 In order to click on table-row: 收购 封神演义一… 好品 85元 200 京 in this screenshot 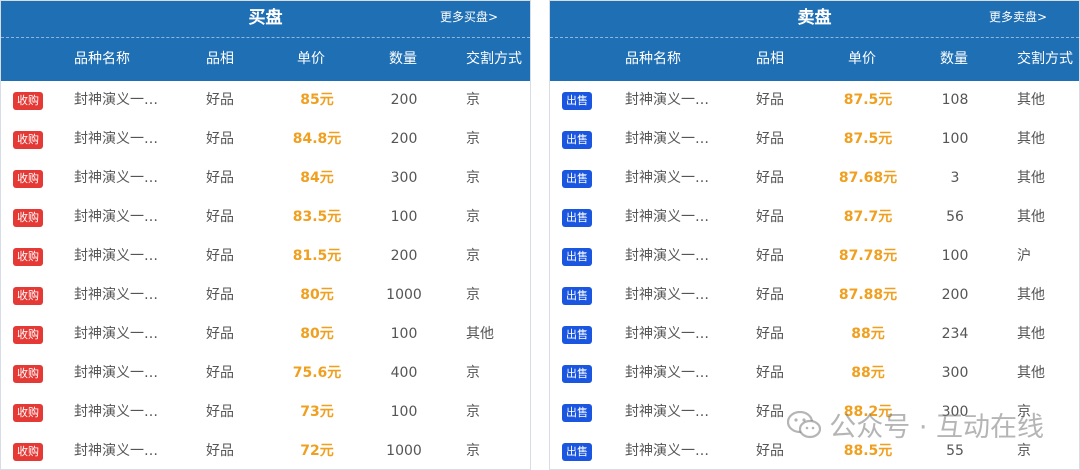, I will do `click(265, 100)`.